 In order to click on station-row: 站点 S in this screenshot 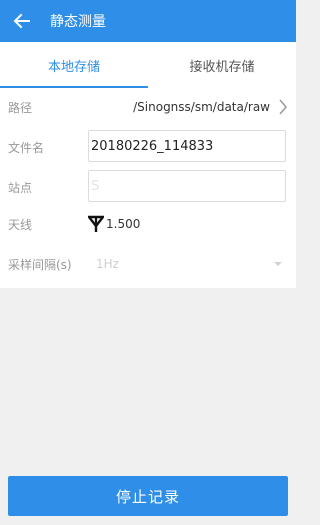, I will do `click(148, 187)`.